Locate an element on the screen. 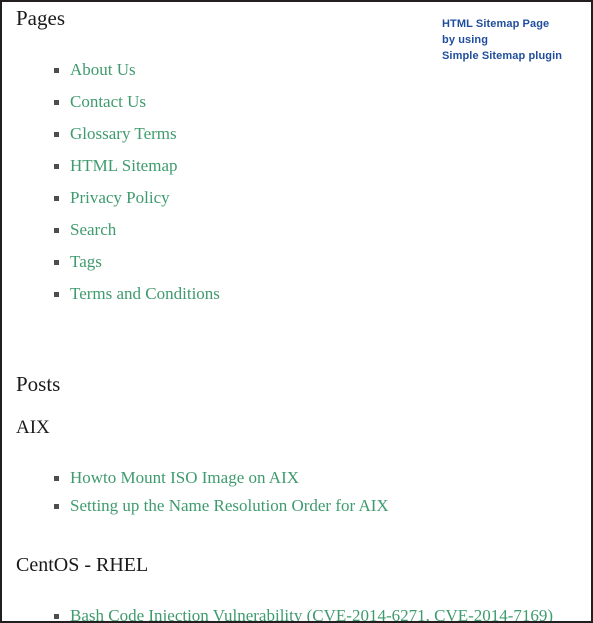 The width and height of the screenshot is (593, 623). list-item: Terms and Conditions is located at coordinates (111, 294).